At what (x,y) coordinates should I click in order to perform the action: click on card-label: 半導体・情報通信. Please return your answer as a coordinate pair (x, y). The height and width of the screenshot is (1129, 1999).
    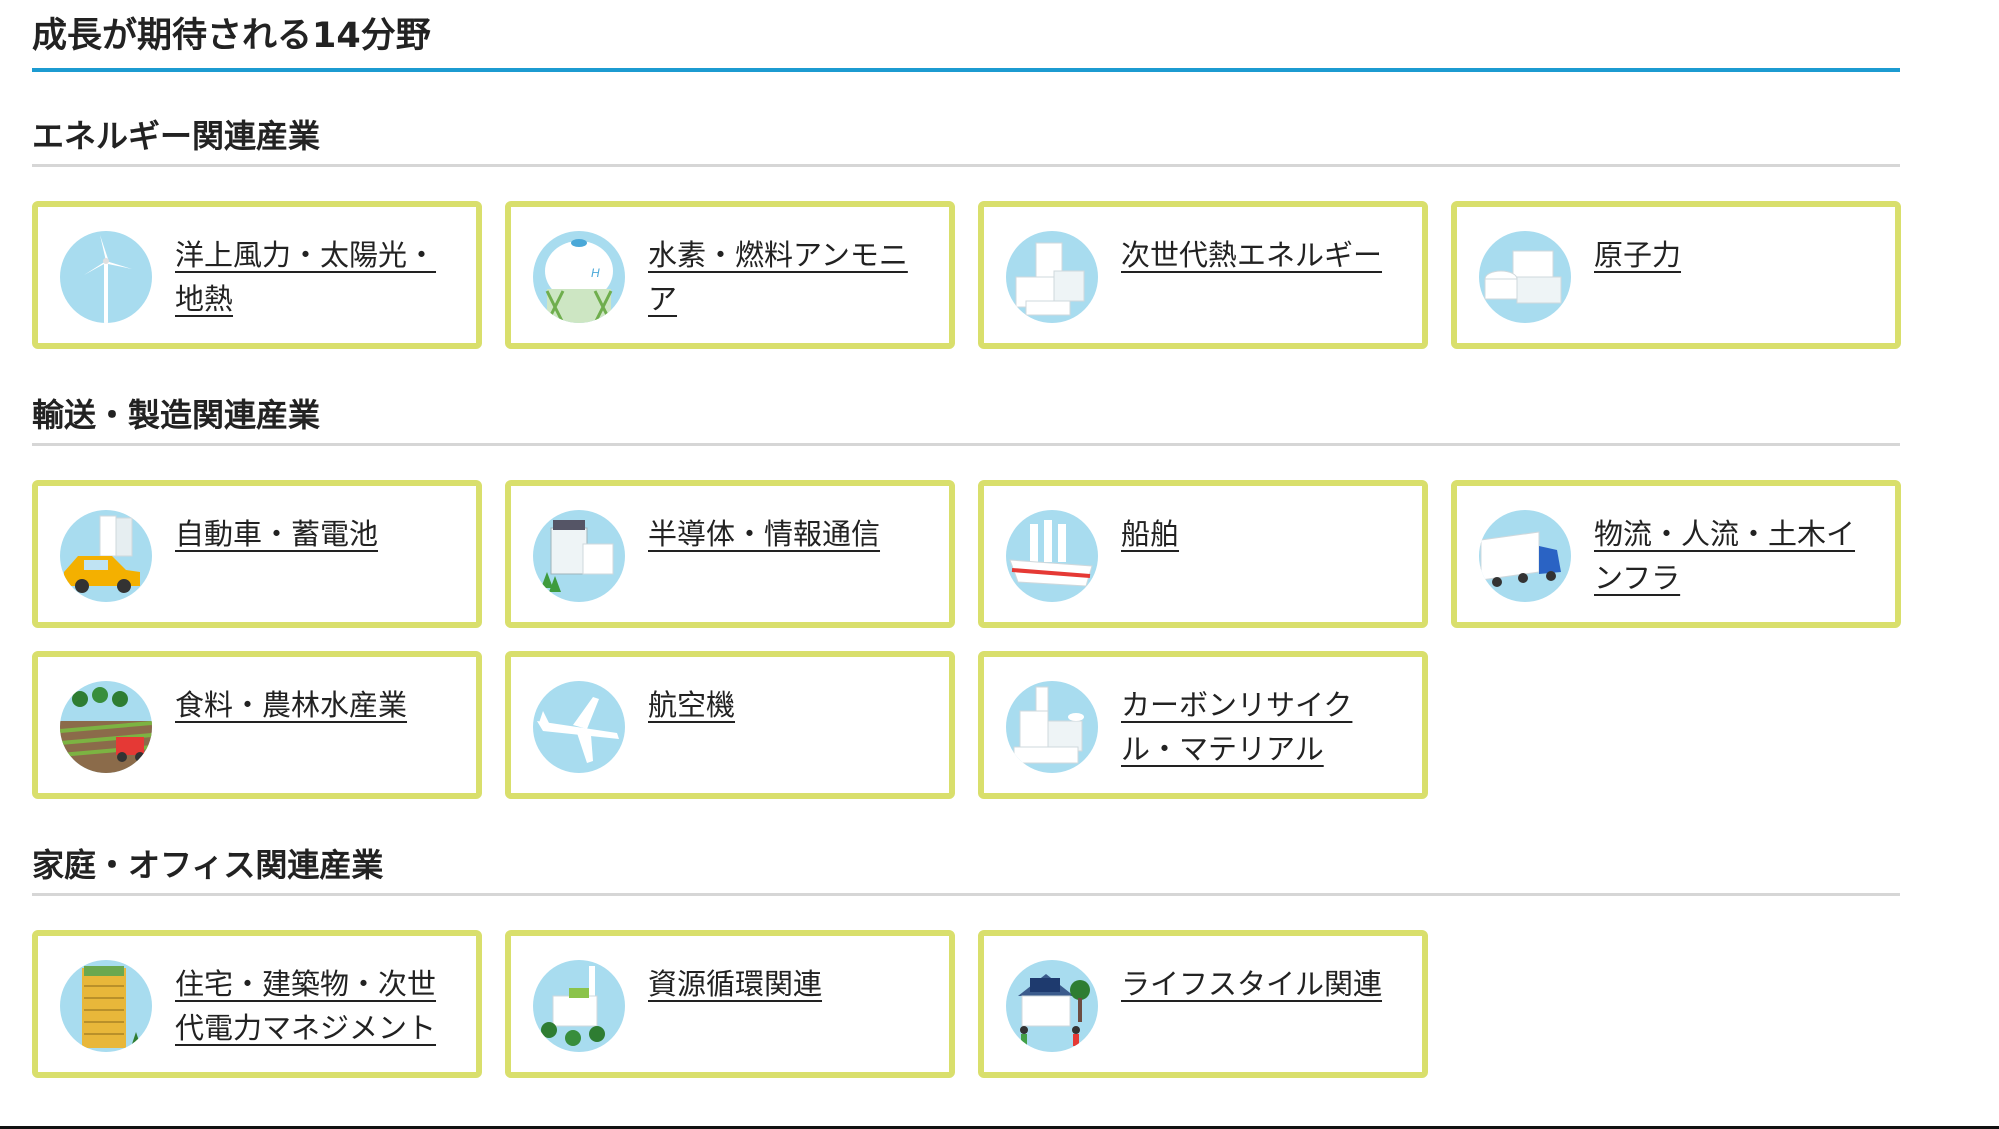
    Looking at the image, I should click on (789, 534).